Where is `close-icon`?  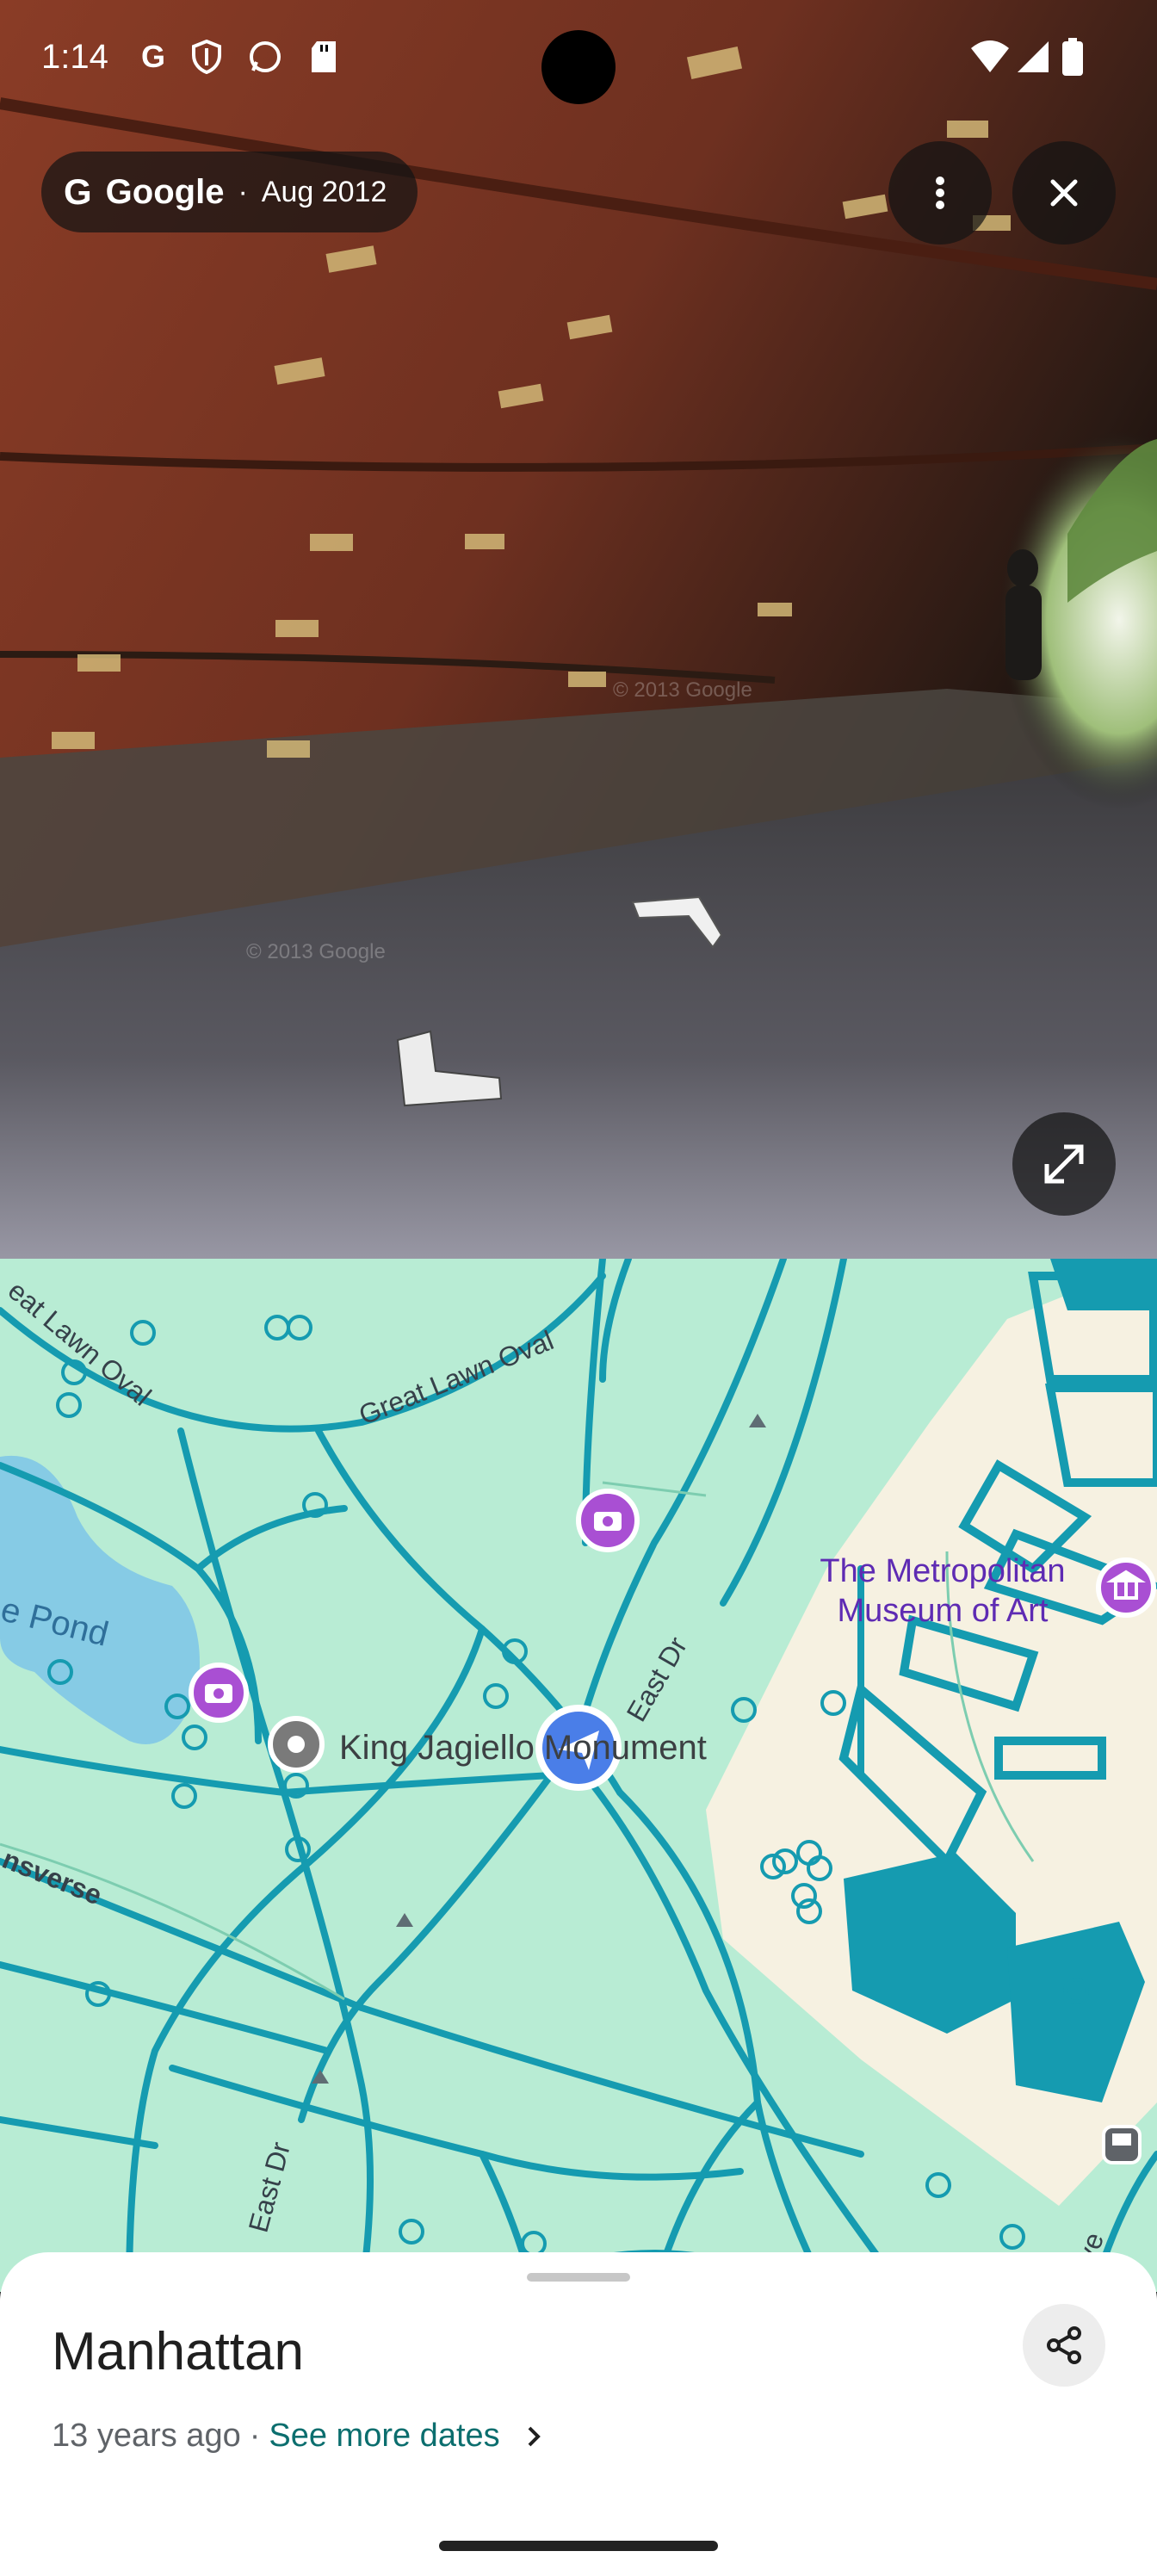 close-icon is located at coordinates (1064, 193).